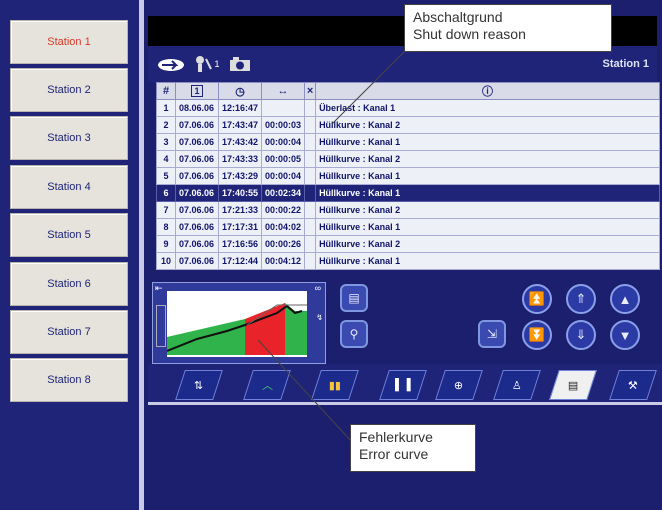 The height and width of the screenshot is (510, 662). I want to click on callout-error-de: Fehlerkurve, so click(396, 437).